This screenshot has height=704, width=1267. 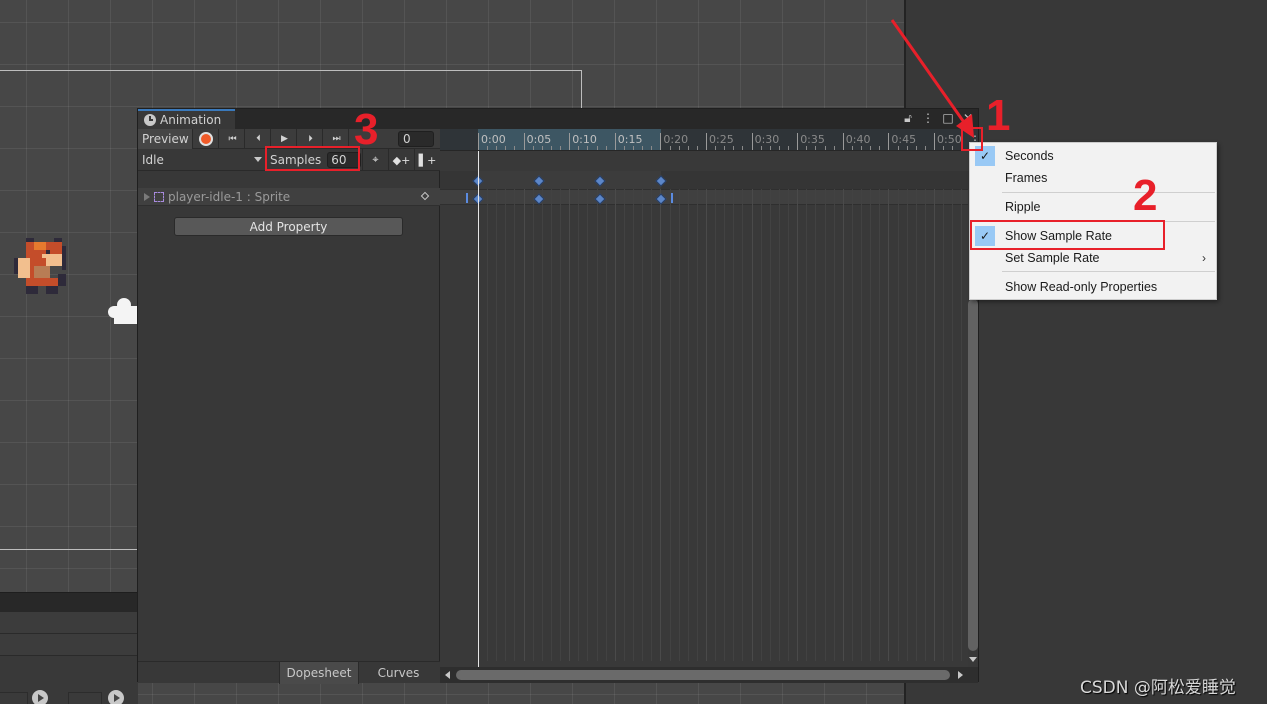 I want to click on next-key-icon: ⏵, so click(x=310, y=139).